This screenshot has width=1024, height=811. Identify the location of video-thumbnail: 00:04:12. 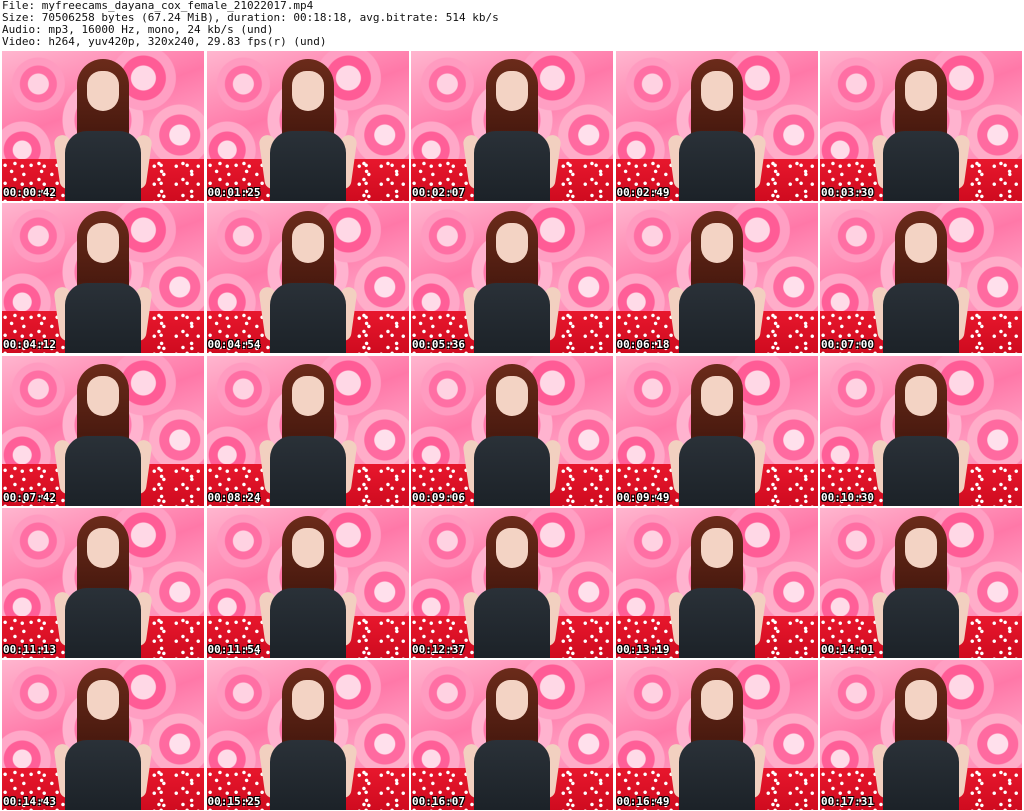
(103, 278).